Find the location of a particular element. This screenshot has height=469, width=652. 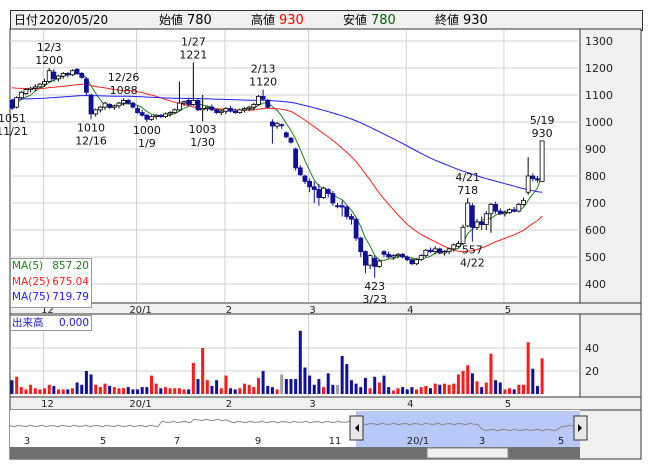

price-annotation: 3/23 is located at coordinates (374, 299).